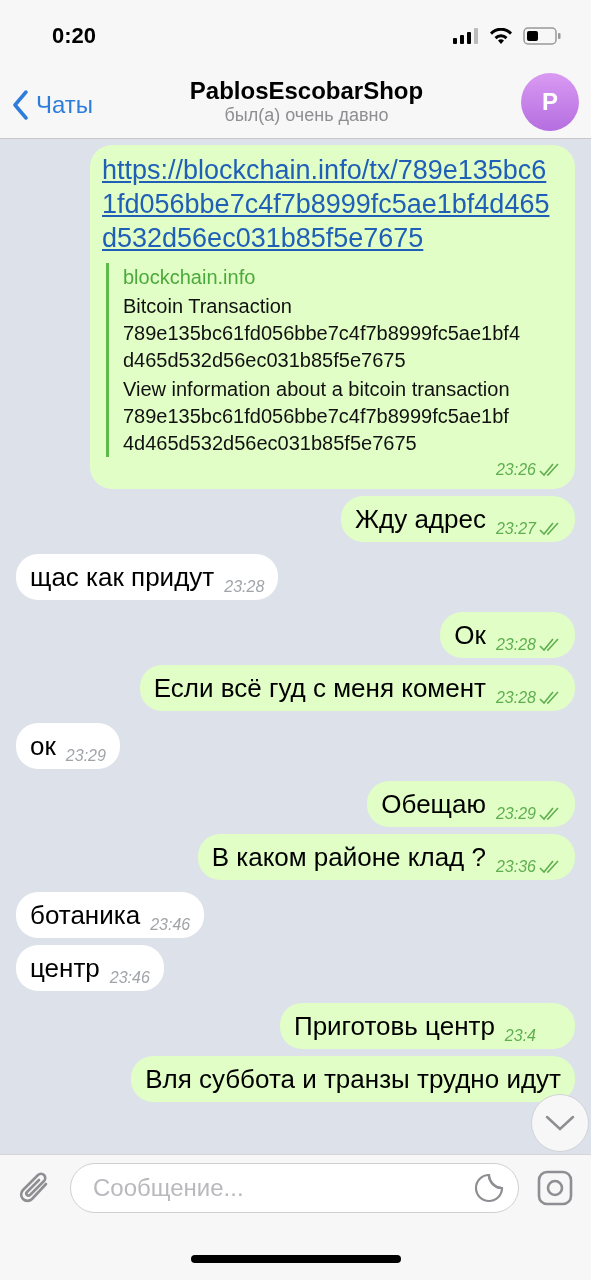 This screenshot has height=1280, width=591. I want to click on preview-description: View information about a bitcoin transaction 789e135bc61fd056bbe7c4f7b8999fc5ae1bf4d465d532d56ec031b85f5e7675, so click(317, 416).